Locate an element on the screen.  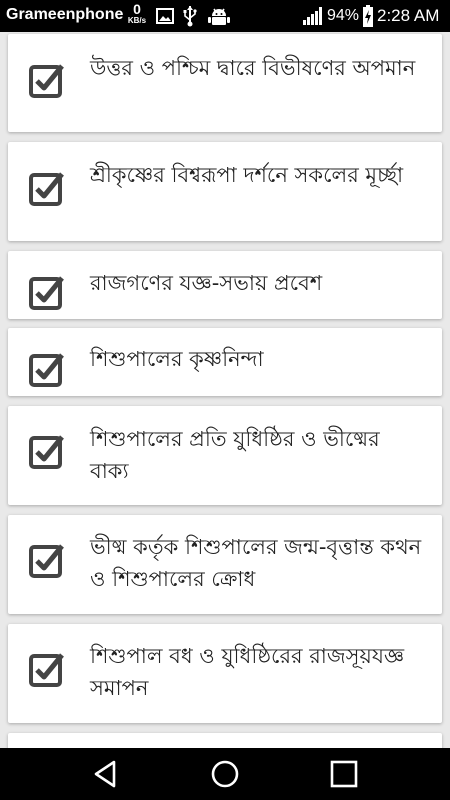
network-speed-unit: KB/s is located at coordinates (137, 20).